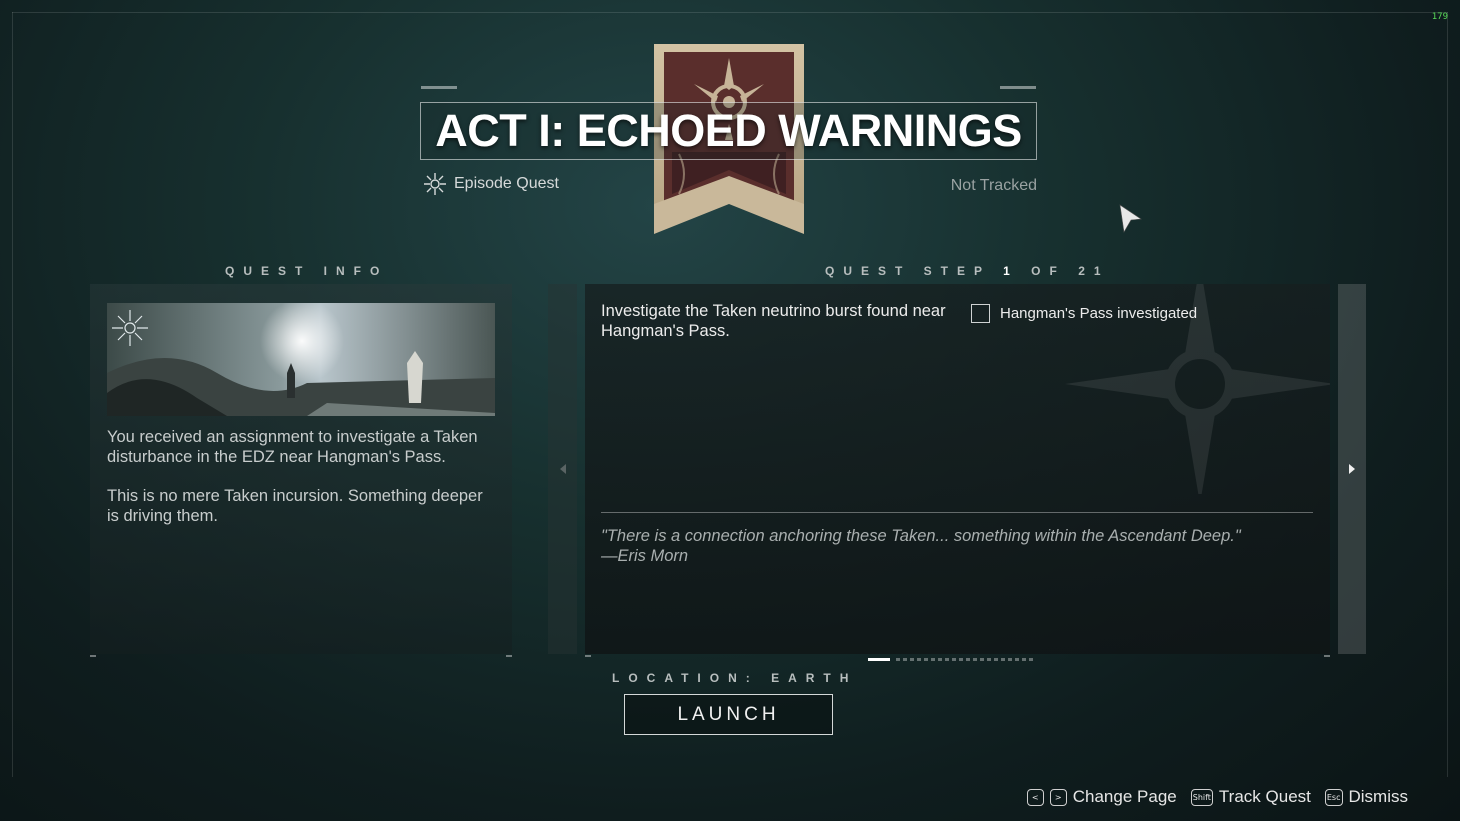 This screenshot has width=1460, height=821. I want to click on title-left-dash, so click(439, 87).